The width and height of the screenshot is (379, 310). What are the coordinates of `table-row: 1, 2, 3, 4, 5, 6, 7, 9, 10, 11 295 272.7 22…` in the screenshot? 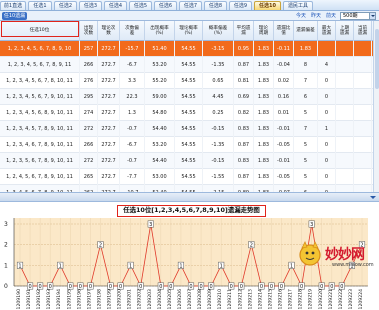 It's located at (186, 97).